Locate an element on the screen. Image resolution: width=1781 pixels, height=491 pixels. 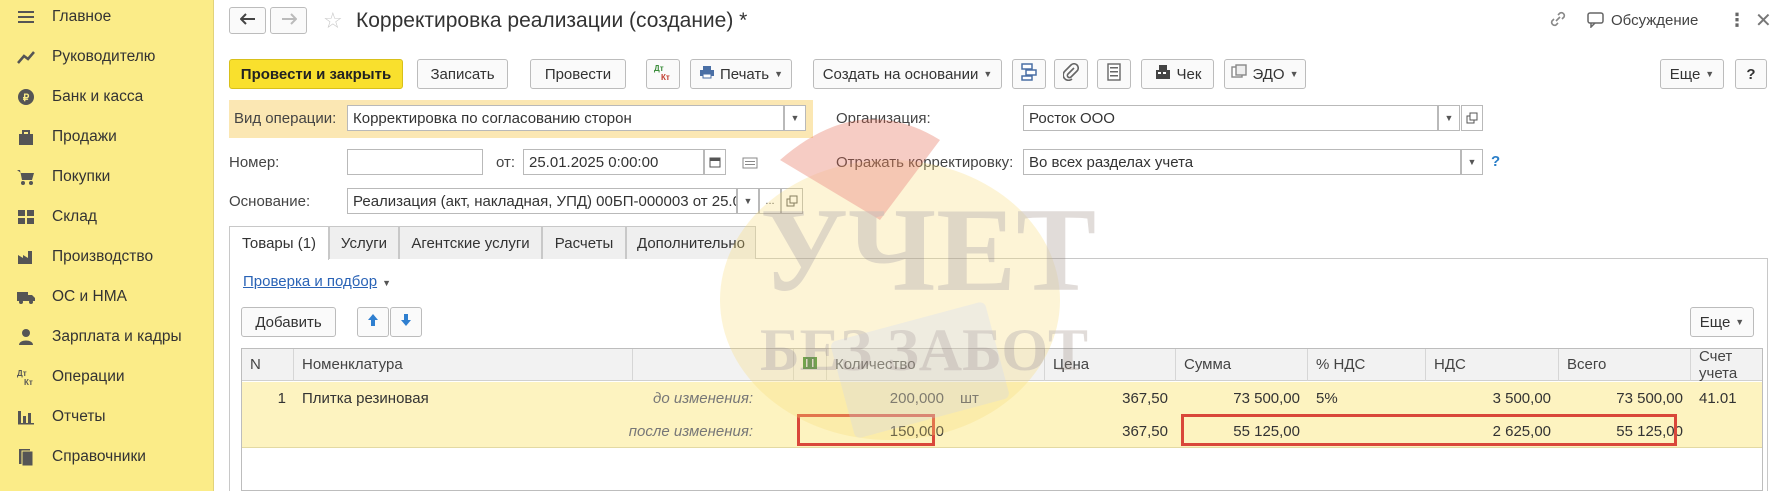
sidebar-item-label: Производство is located at coordinates (103, 256).